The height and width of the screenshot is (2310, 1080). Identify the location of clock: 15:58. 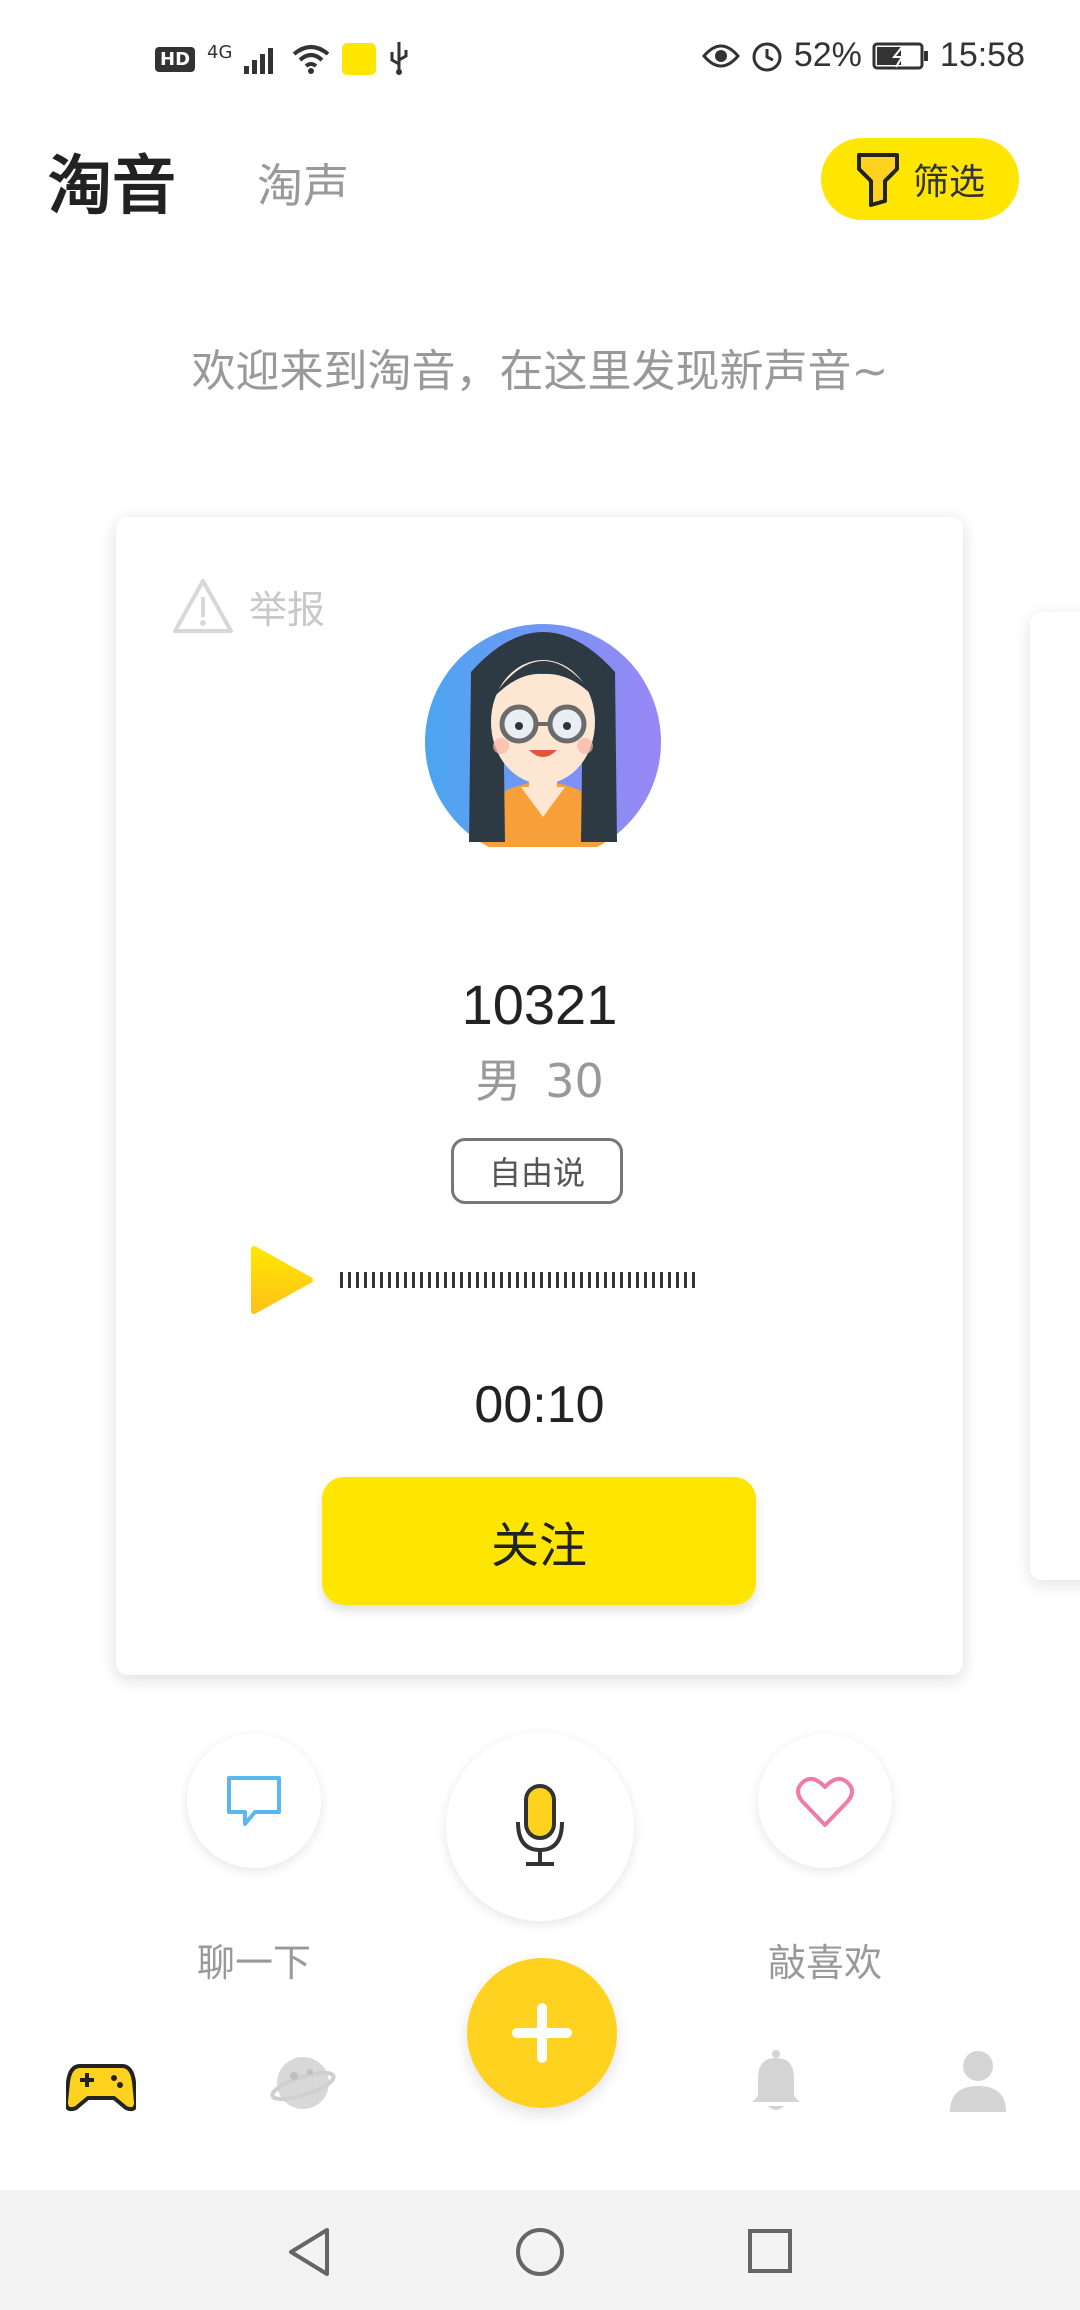
(982, 55).